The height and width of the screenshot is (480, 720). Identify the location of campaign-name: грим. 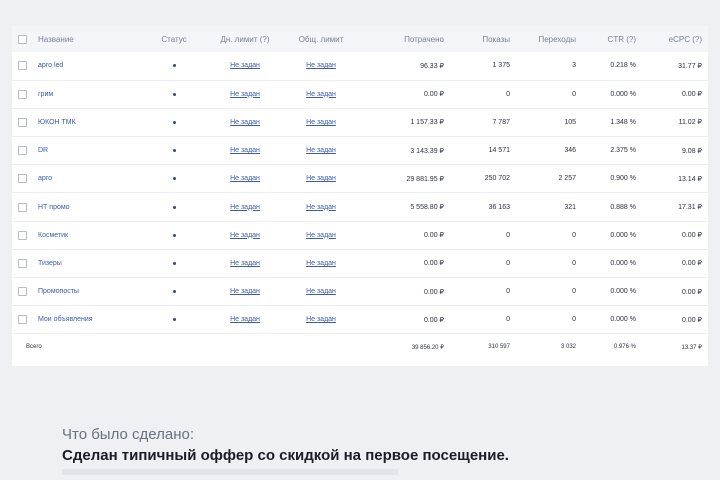
(92, 94).